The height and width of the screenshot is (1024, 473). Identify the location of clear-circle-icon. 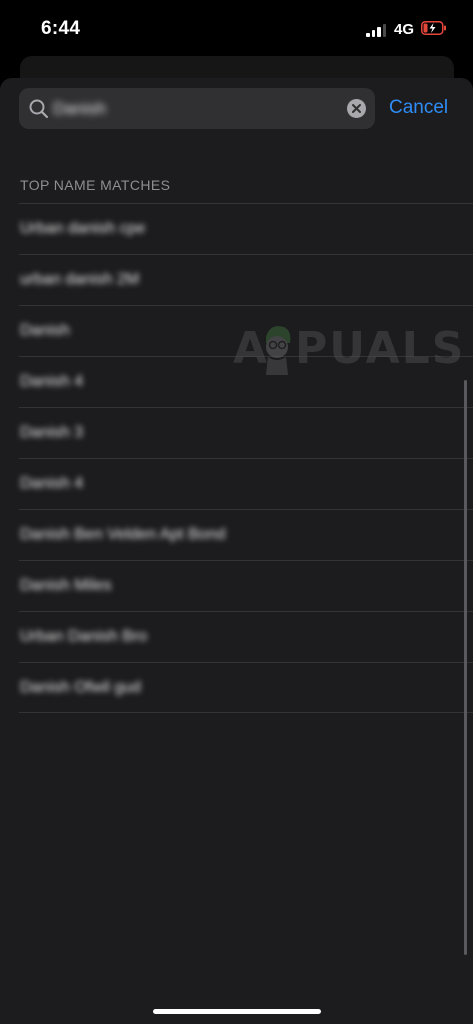
(356, 108).